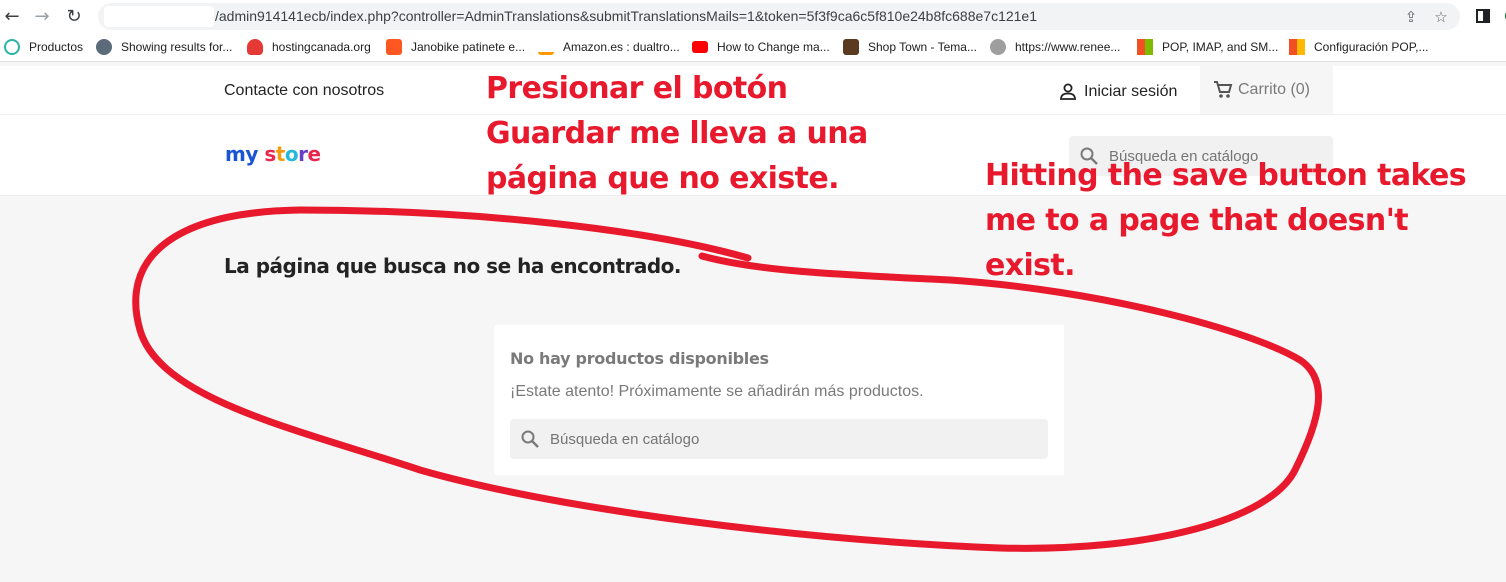 The image size is (1506, 582). I want to click on user-icon, so click(1068, 91).